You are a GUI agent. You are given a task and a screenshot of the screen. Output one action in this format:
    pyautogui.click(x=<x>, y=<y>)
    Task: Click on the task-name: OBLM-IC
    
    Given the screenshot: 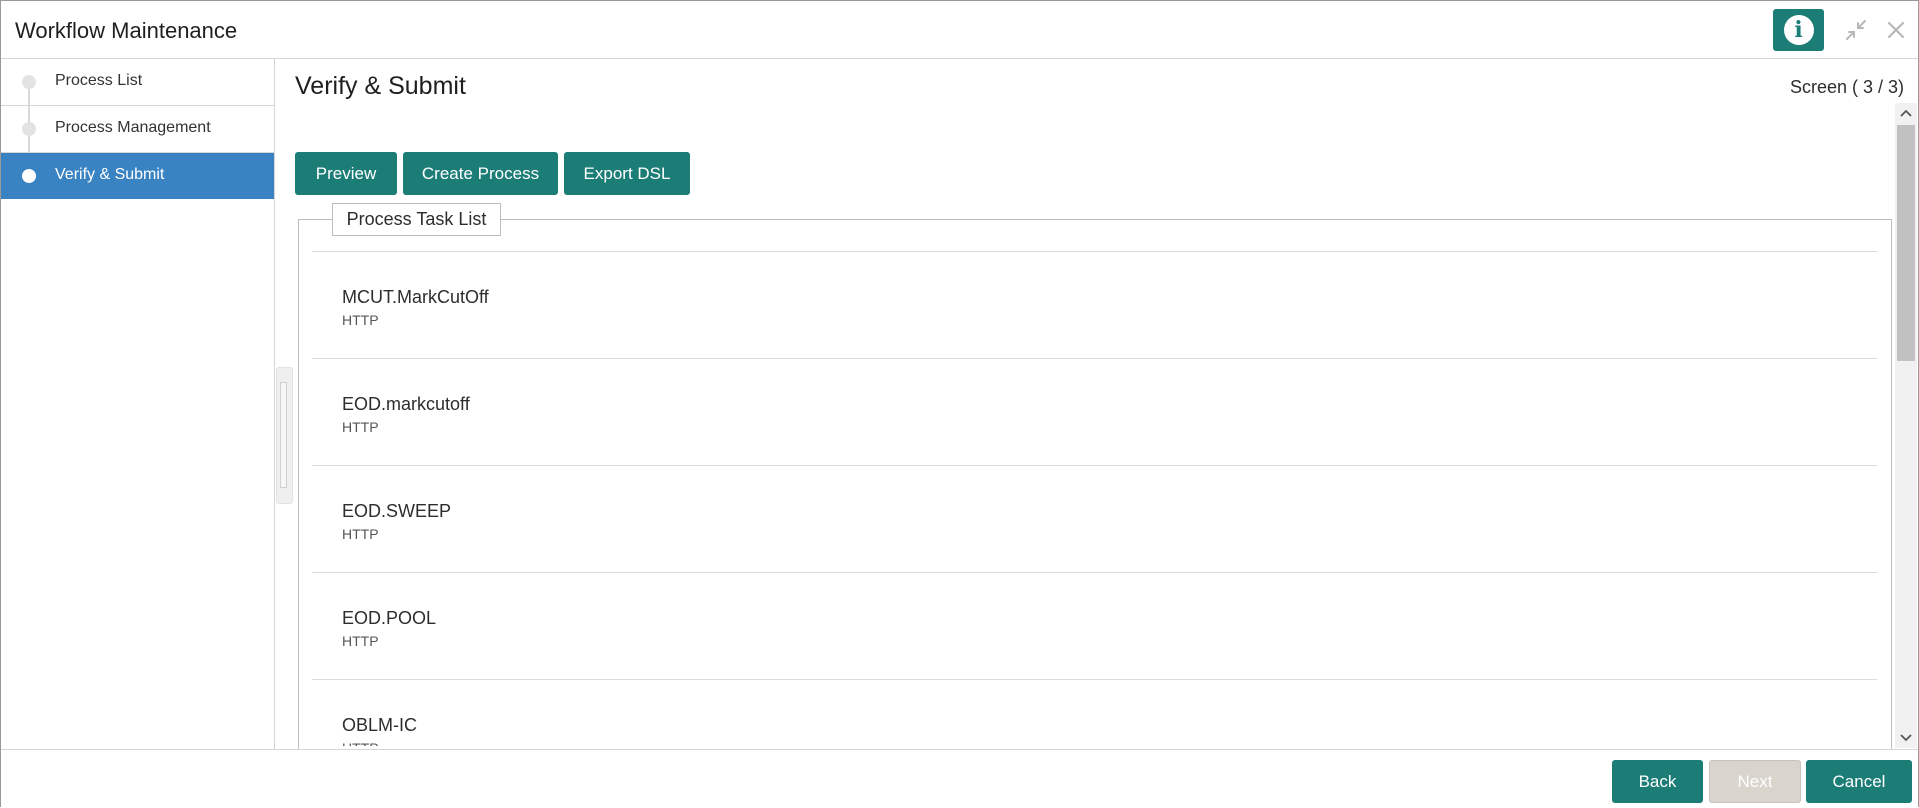 What is the action you would take?
    pyautogui.click(x=380, y=725)
    